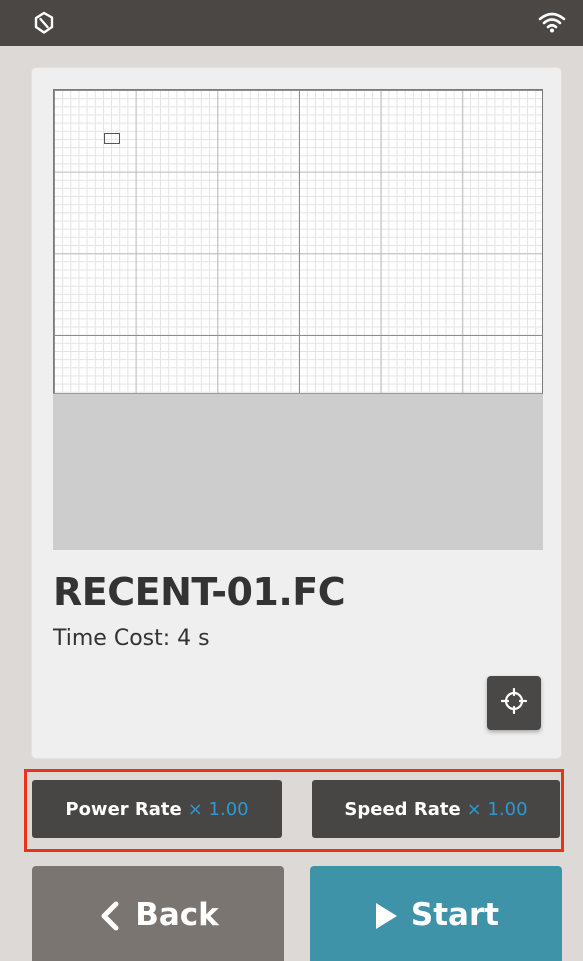 This screenshot has width=583, height=961. I want to click on crosshair-icon, so click(514, 702).